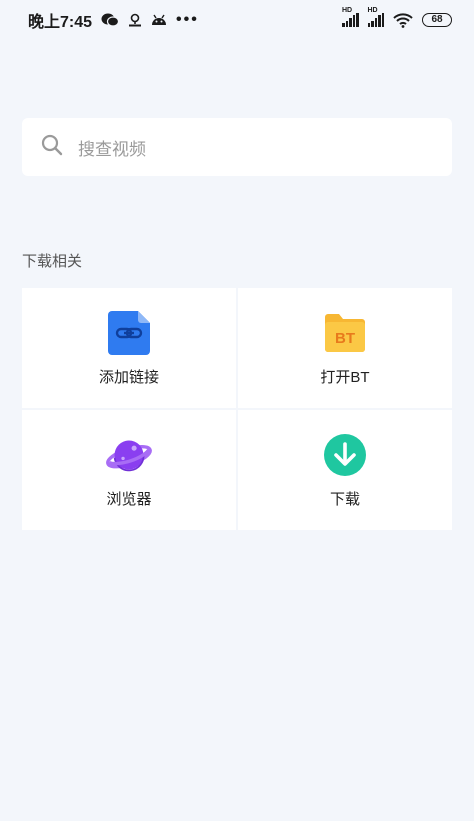 The height and width of the screenshot is (821, 474). What do you see at coordinates (350, 17) in the screenshot?
I see `signal-hd-icon: HD` at bounding box center [350, 17].